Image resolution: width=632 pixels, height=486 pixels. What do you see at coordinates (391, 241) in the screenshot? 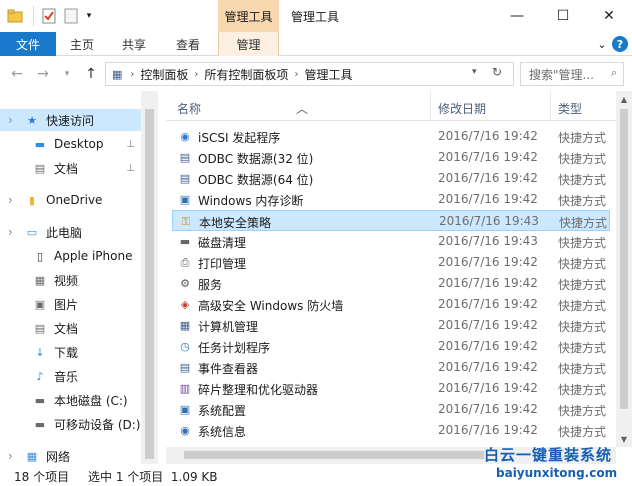
I see `file-row: ▬ 磁盘清理 2016/7/16 19:43 快捷方式` at bounding box center [391, 241].